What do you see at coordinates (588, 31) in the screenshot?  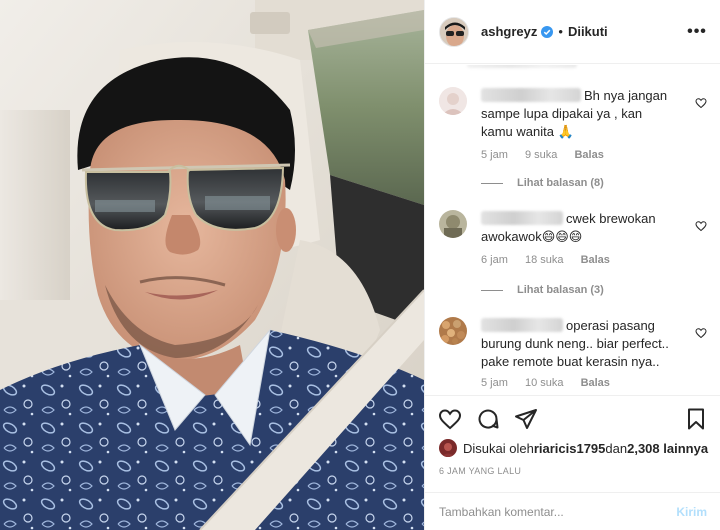 I see `follow-status-button: Diikuti` at bounding box center [588, 31].